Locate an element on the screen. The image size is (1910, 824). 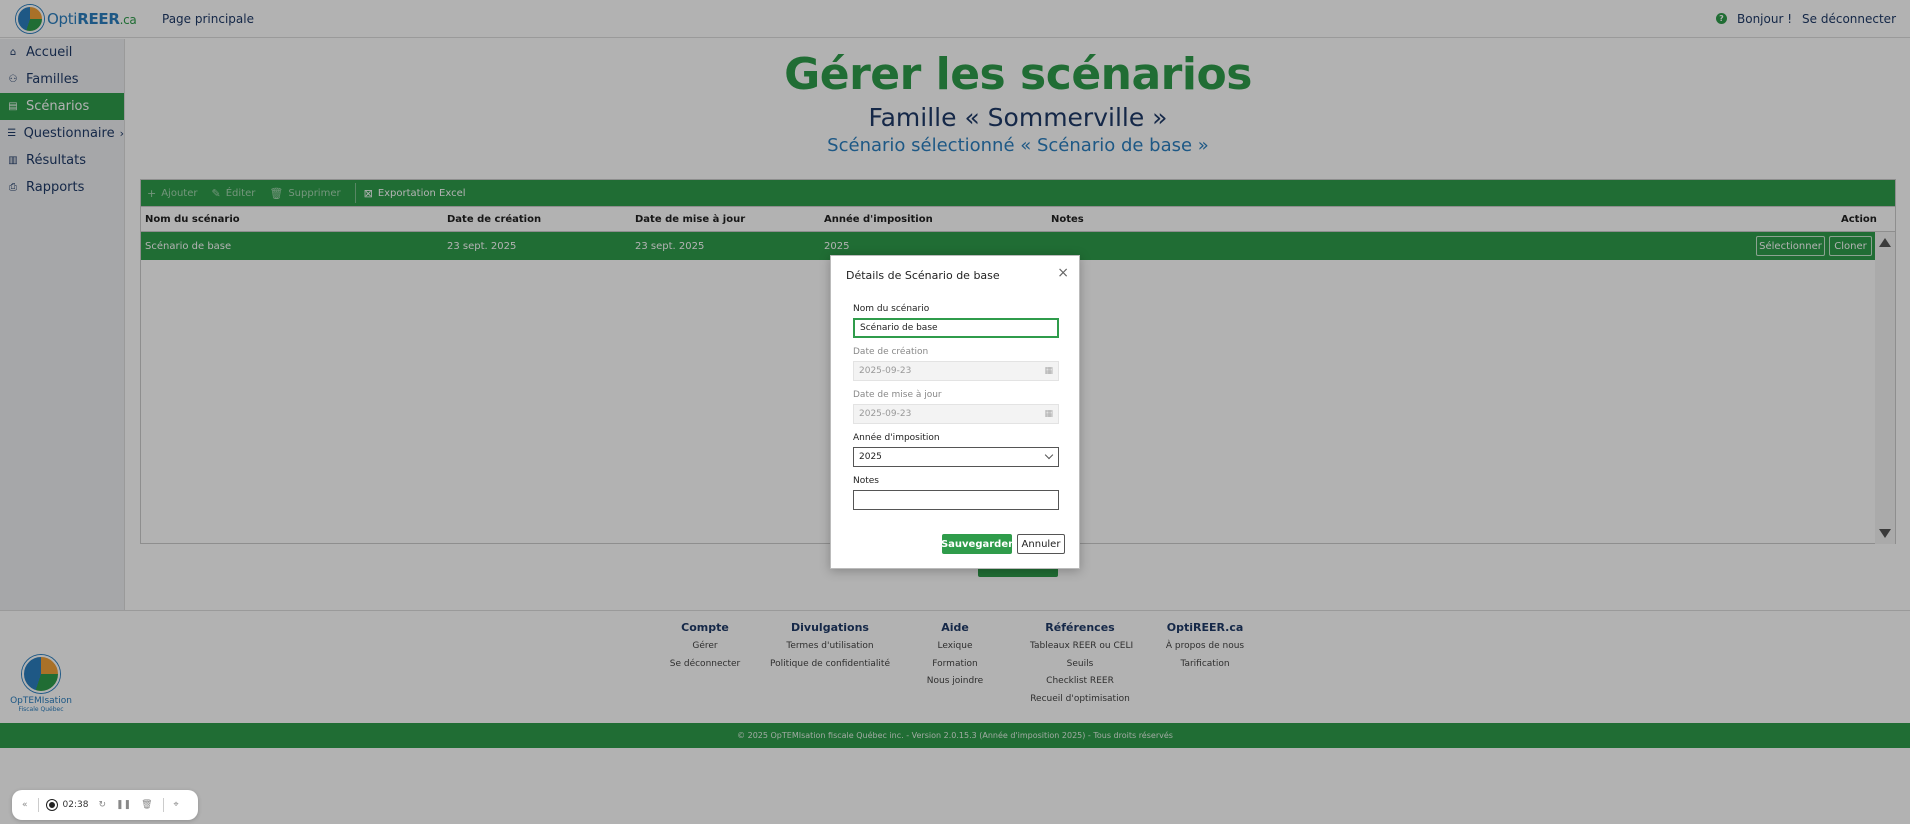
dialog-title: Détails de Scénario de base is located at coordinates (923, 275).